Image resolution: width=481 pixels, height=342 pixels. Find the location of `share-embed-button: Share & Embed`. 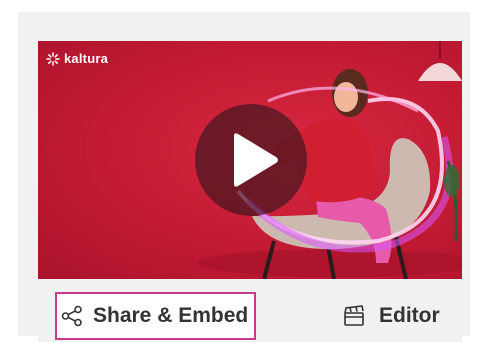

share-embed-button: Share & Embed is located at coordinates (155, 316).